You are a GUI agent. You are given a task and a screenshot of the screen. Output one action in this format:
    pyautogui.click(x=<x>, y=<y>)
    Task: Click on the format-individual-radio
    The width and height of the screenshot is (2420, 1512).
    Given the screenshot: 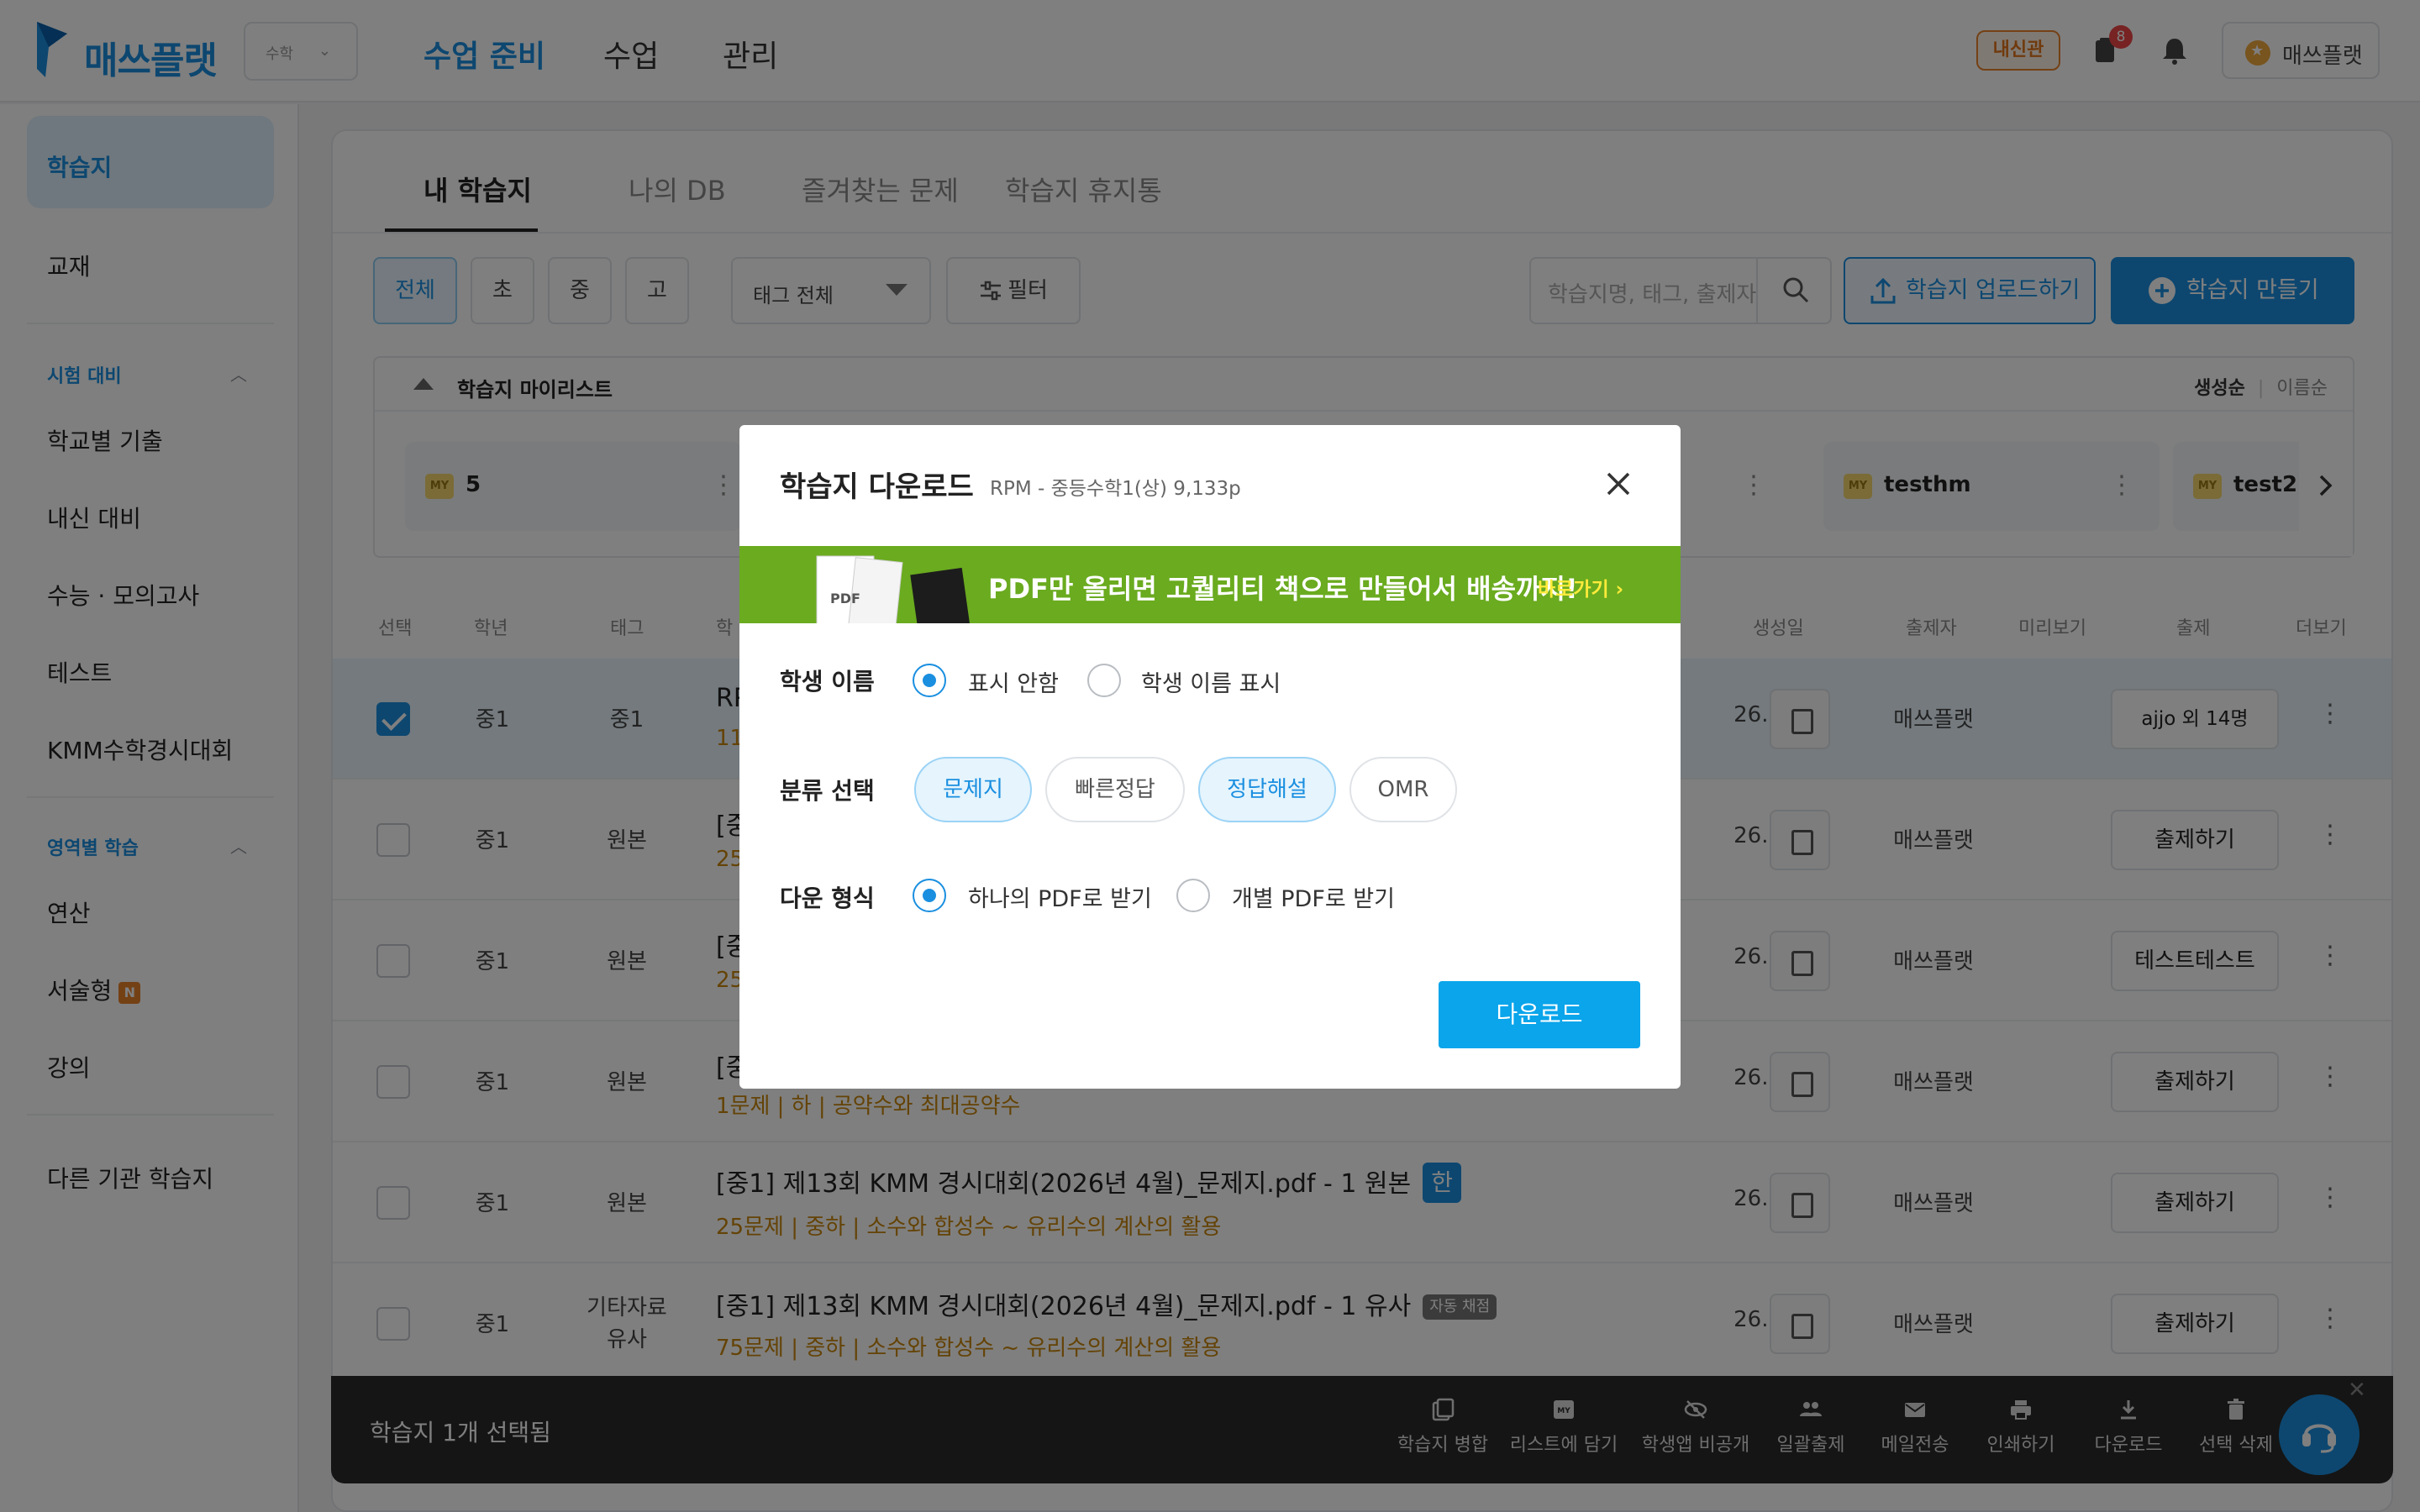 What is the action you would take?
    pyautogui.click(x=1193, y=895)
    